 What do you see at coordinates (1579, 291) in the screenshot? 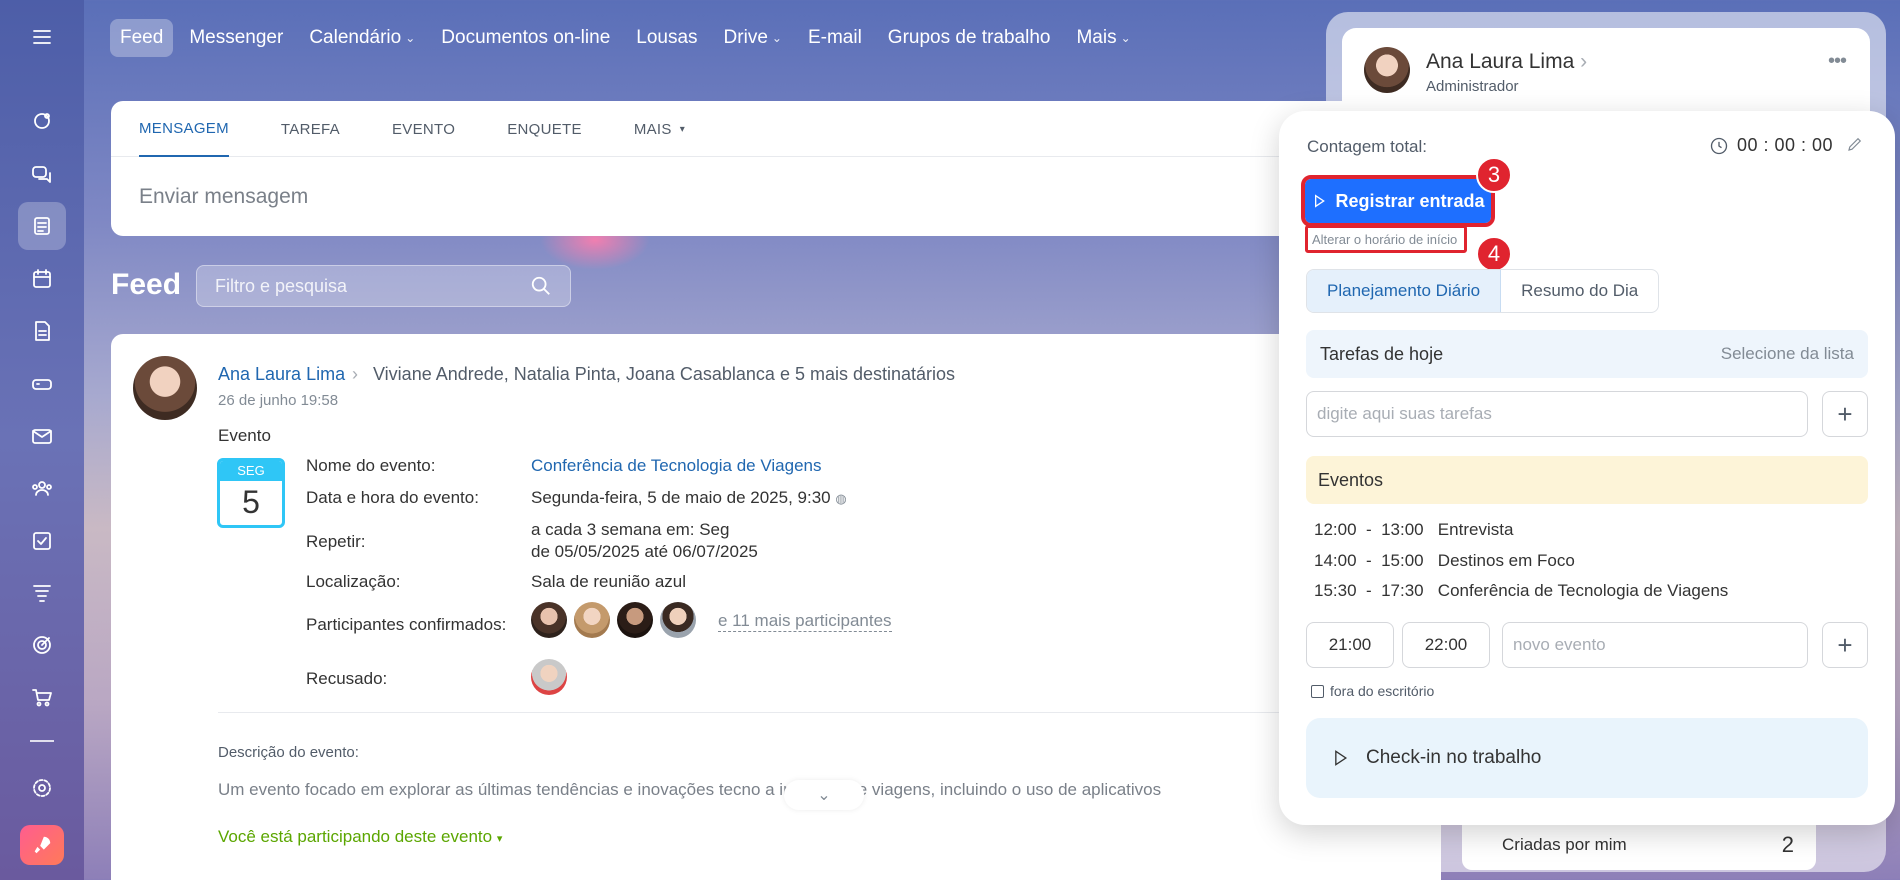
I see `tab-day-summary: Resumo do Dia` at bounding box center [1579, 291].